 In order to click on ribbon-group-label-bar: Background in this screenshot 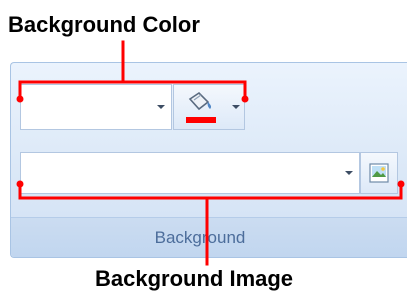, I will do `click(209, 237)`.